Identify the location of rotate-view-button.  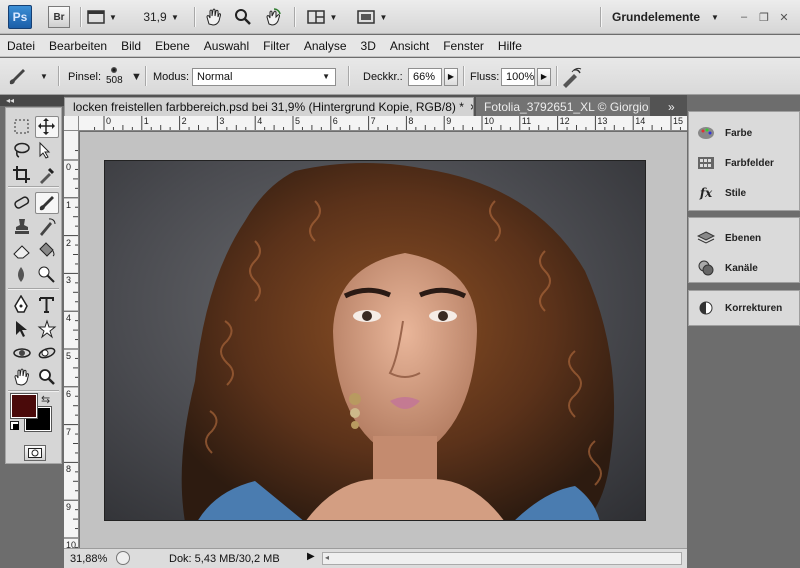
(273, 17).